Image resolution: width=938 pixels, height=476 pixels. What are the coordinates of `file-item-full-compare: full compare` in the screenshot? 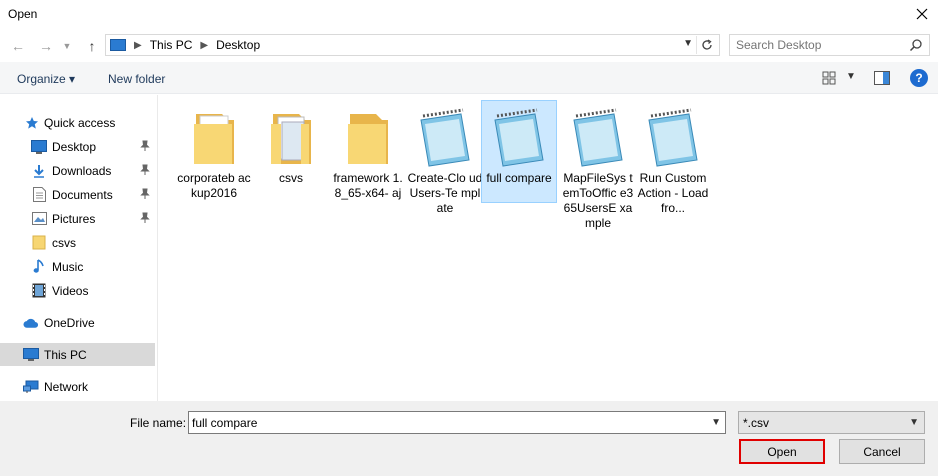 It's located at (519, 151).